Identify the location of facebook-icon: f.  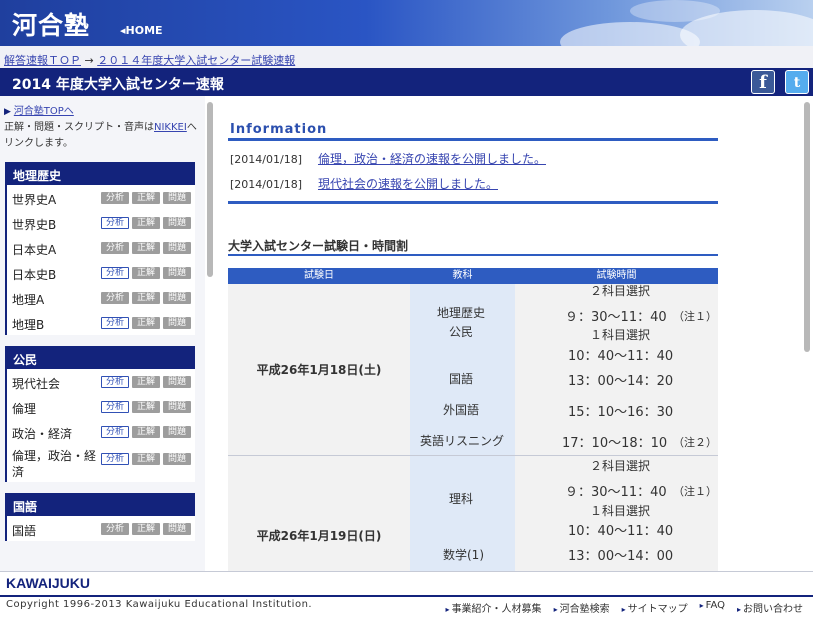
(763, 82).